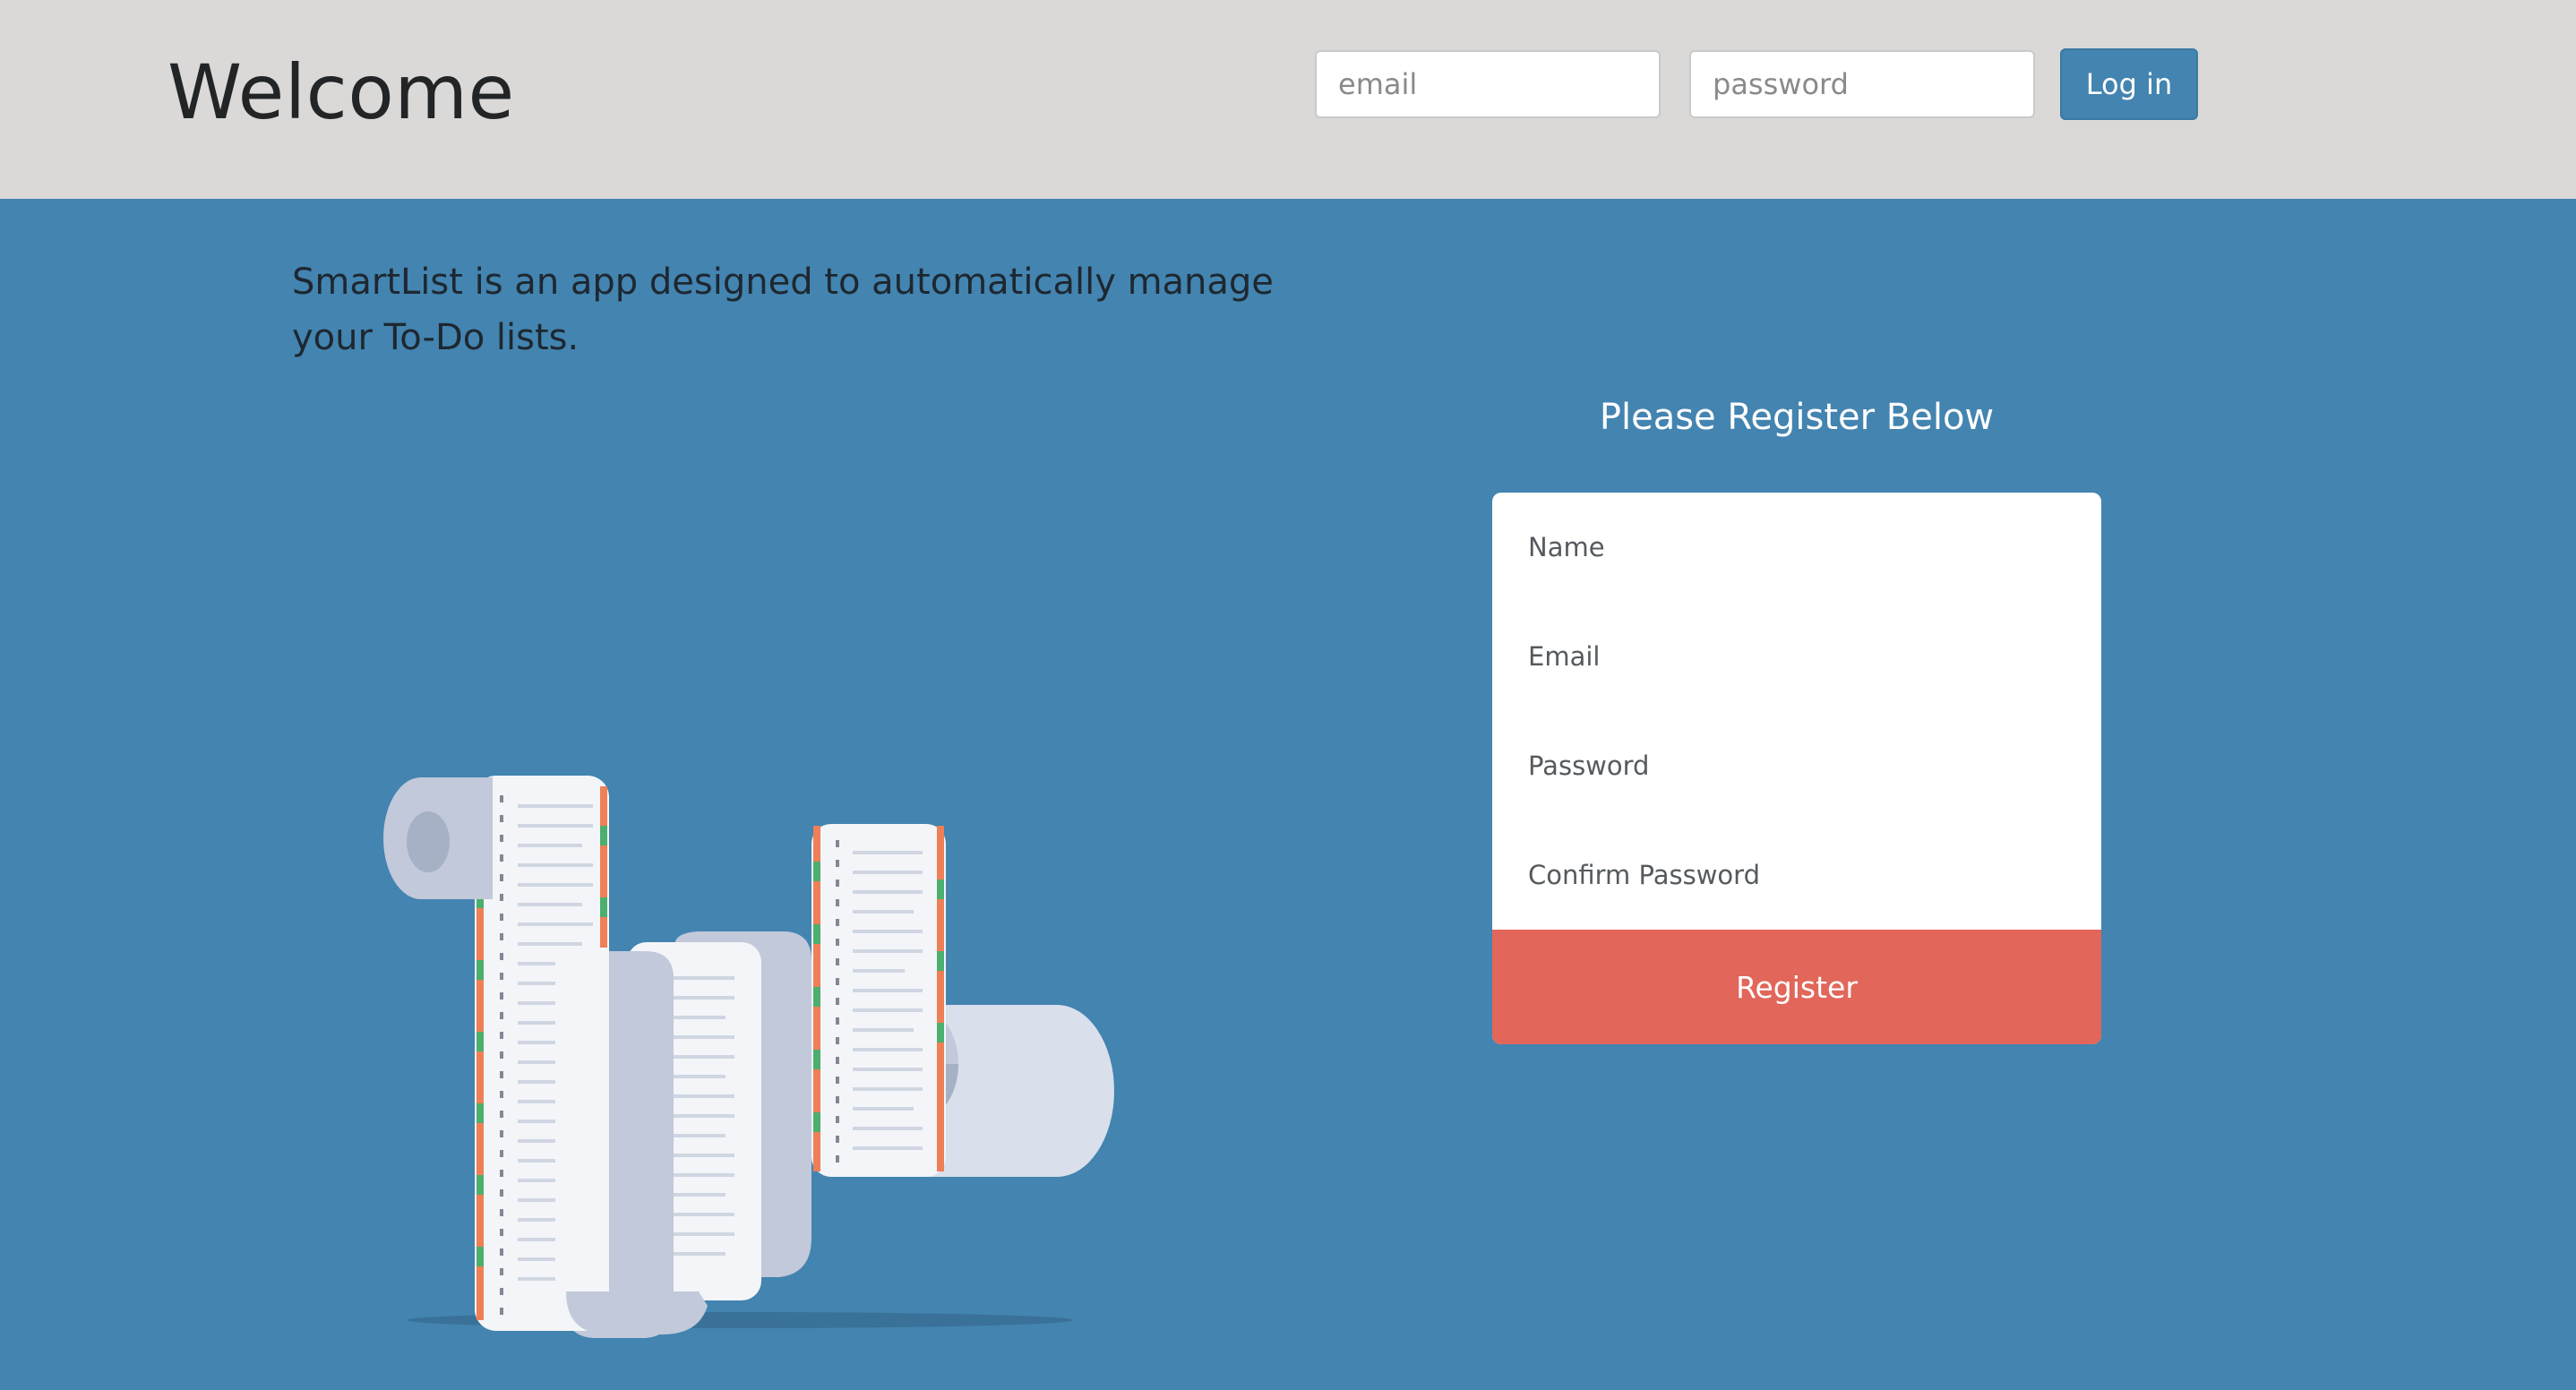 Image resolution: width=2576 pixels, height=1390 pixels. Describe the element at coordinates (341, 92) in the screenshot. I see `page-title: Welcome` at that location.